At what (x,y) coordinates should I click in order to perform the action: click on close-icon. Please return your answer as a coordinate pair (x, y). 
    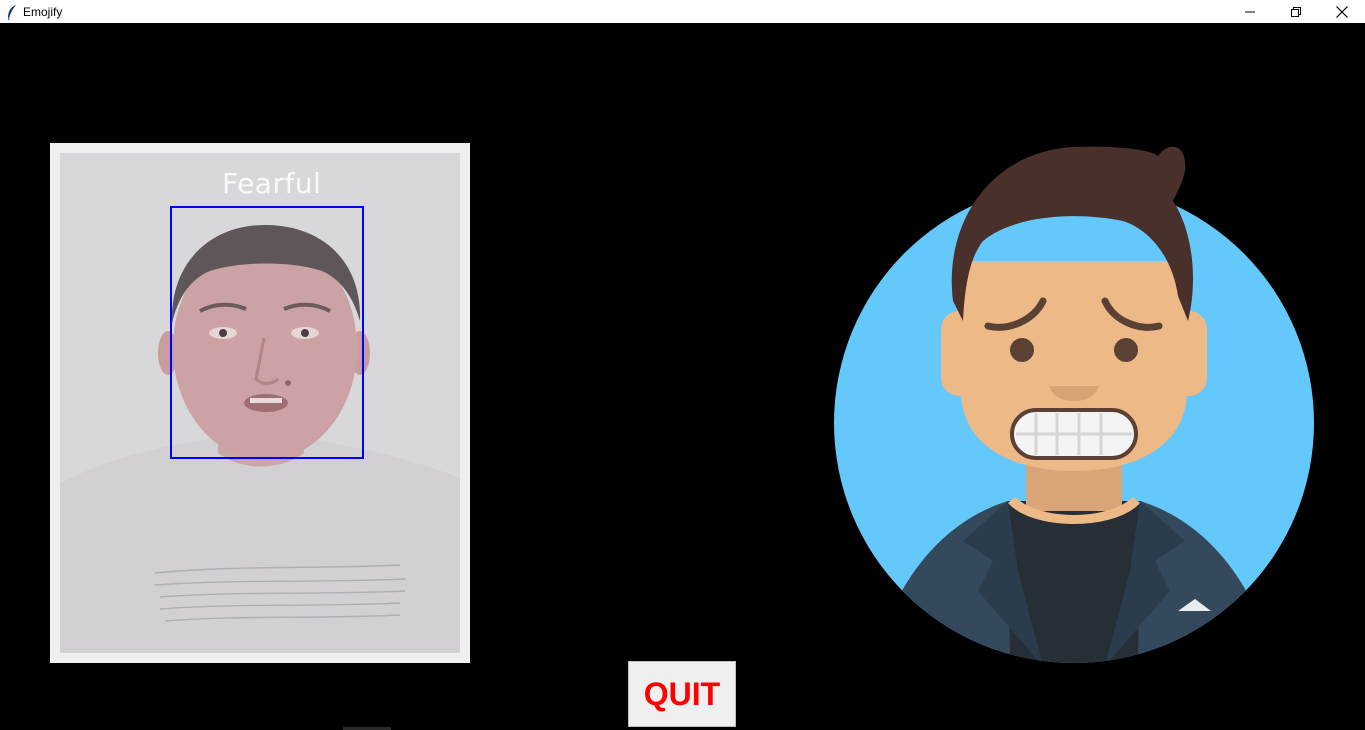
    Looking at the image, I should click on (1342, 11).